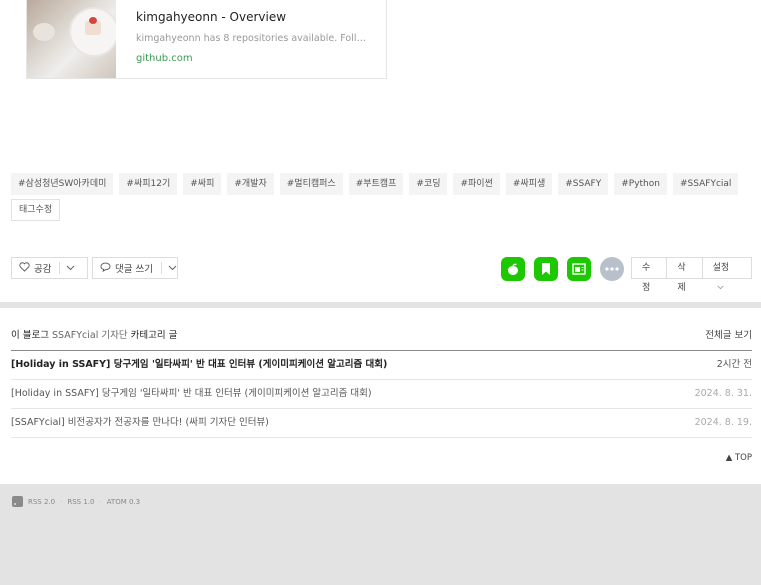 The width and height of the screenshot is (761, 585). I want to click on tag: #멀티캠퍼스, so click(311, 184).